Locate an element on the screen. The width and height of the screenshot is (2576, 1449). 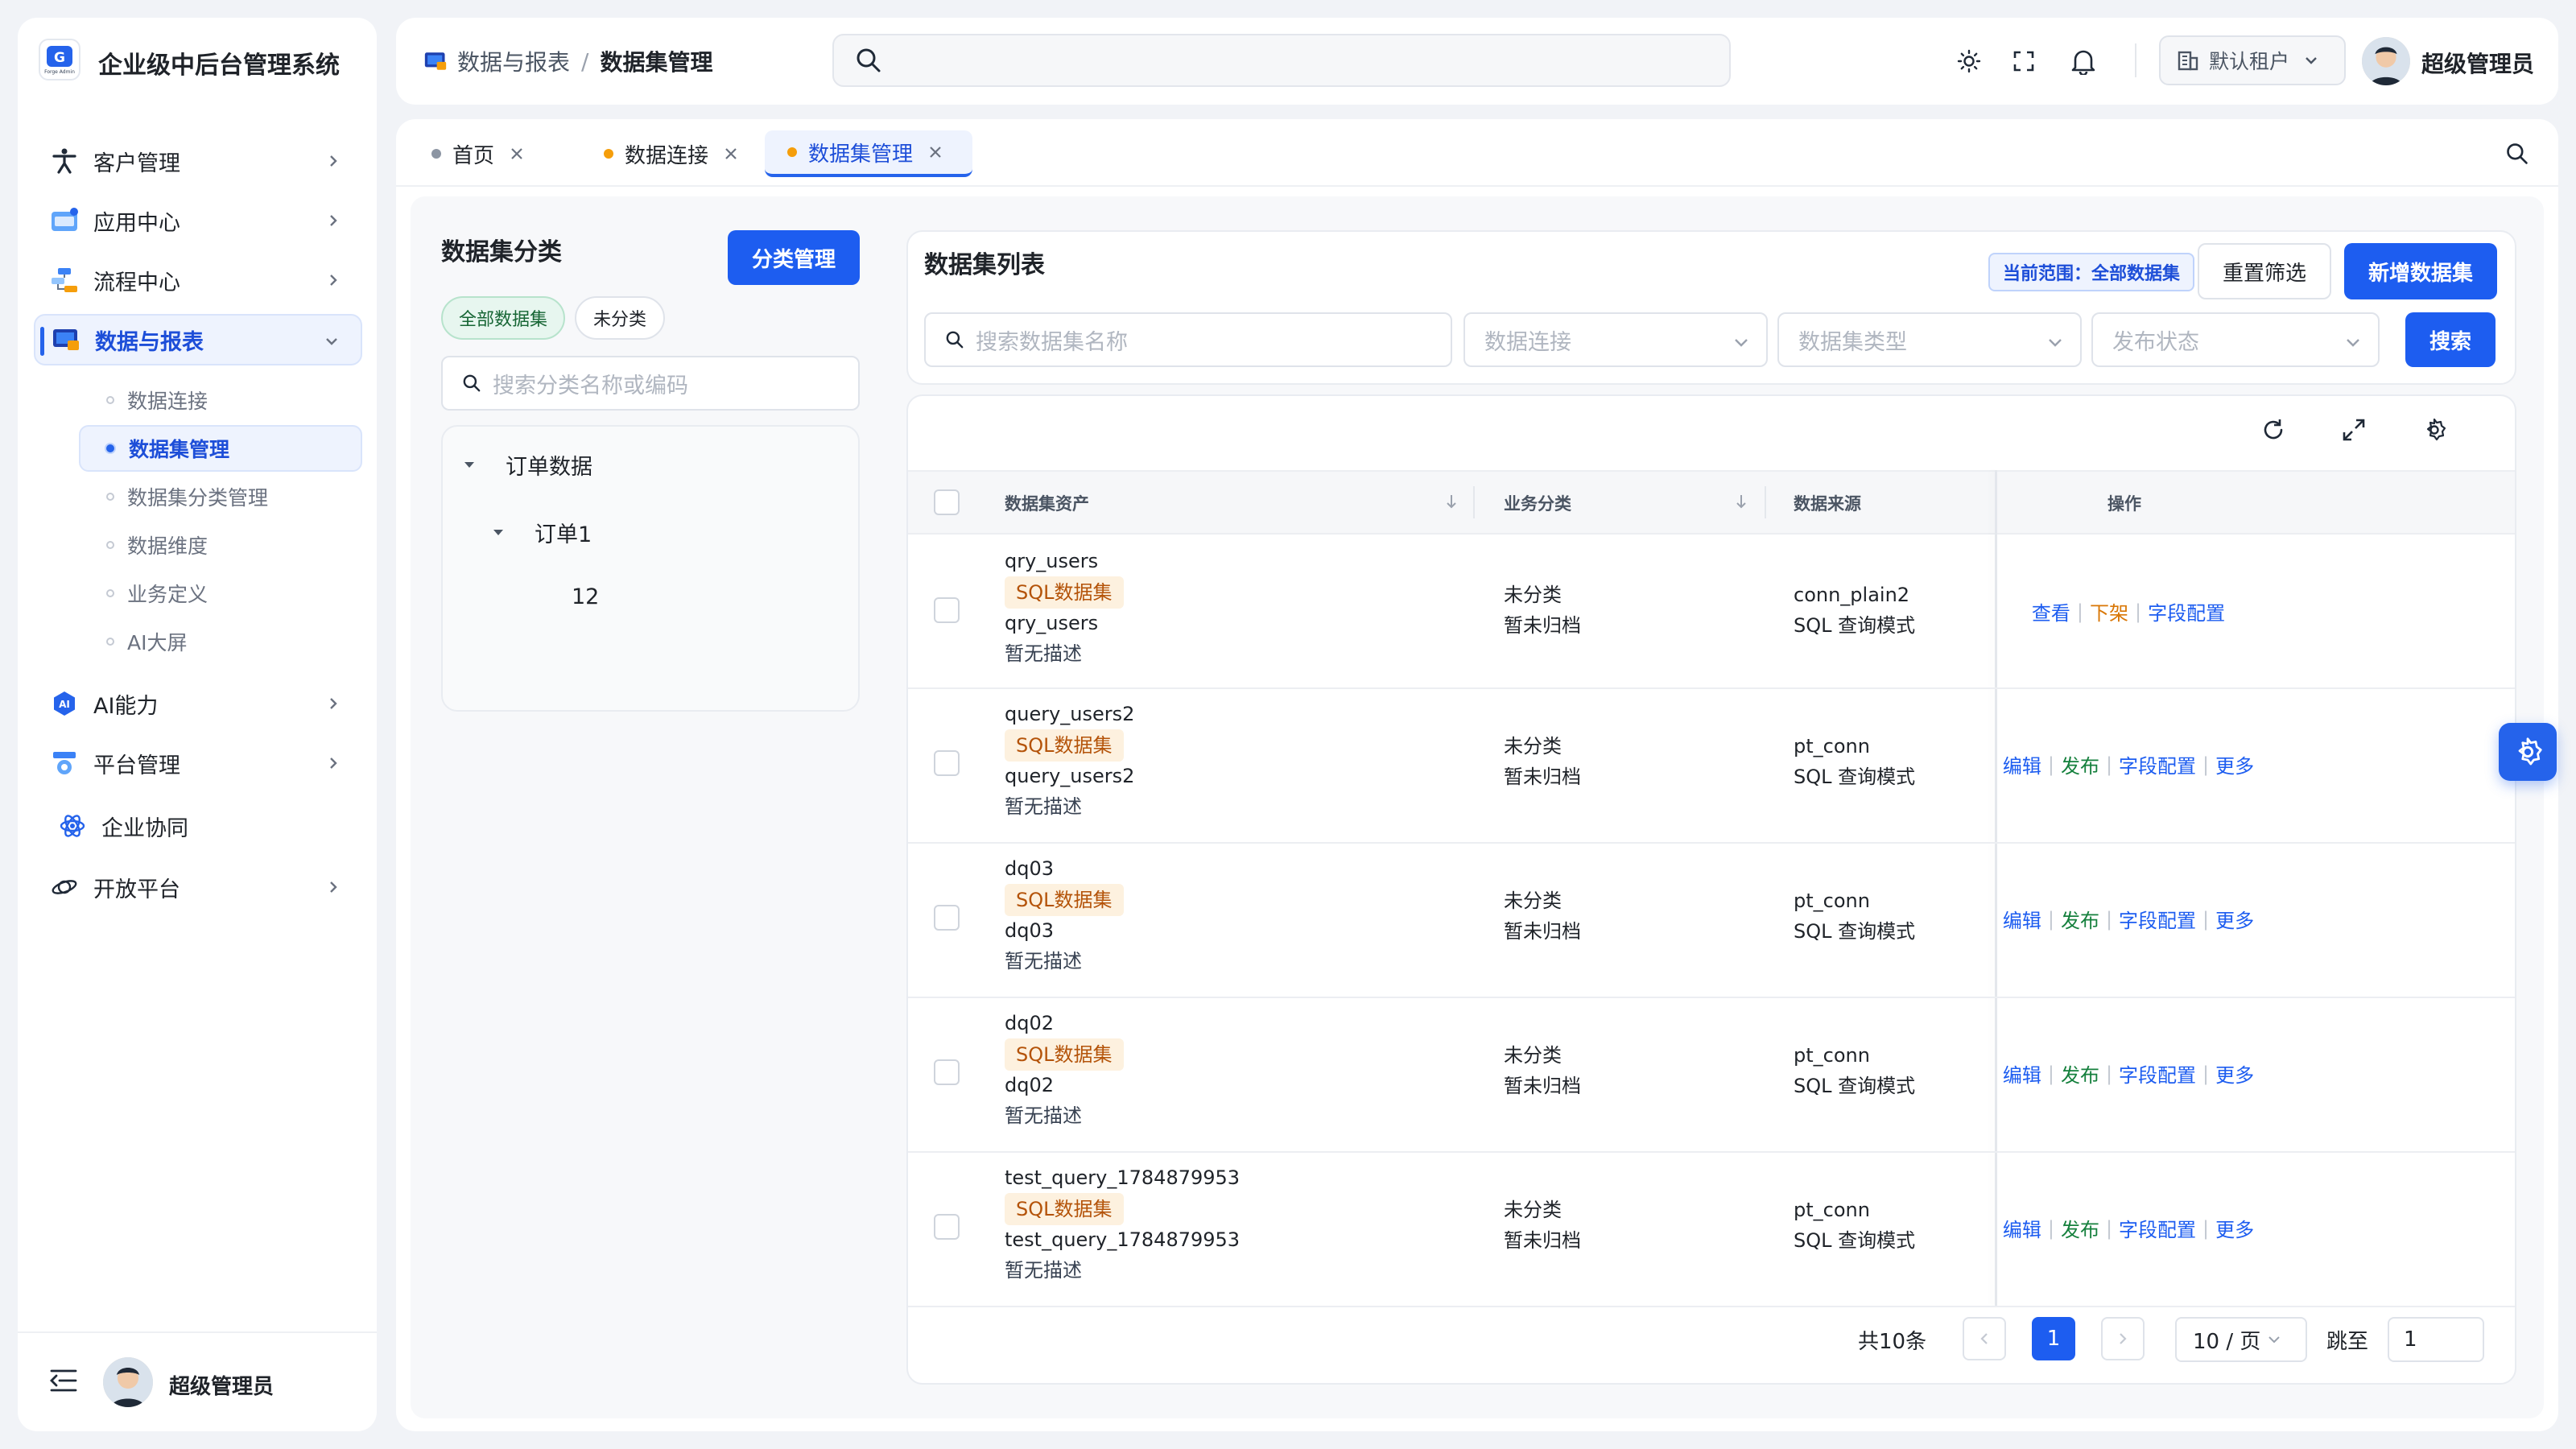
dataset-search-input: 搜索数据集名称 is located at coordinates (1188, 339).